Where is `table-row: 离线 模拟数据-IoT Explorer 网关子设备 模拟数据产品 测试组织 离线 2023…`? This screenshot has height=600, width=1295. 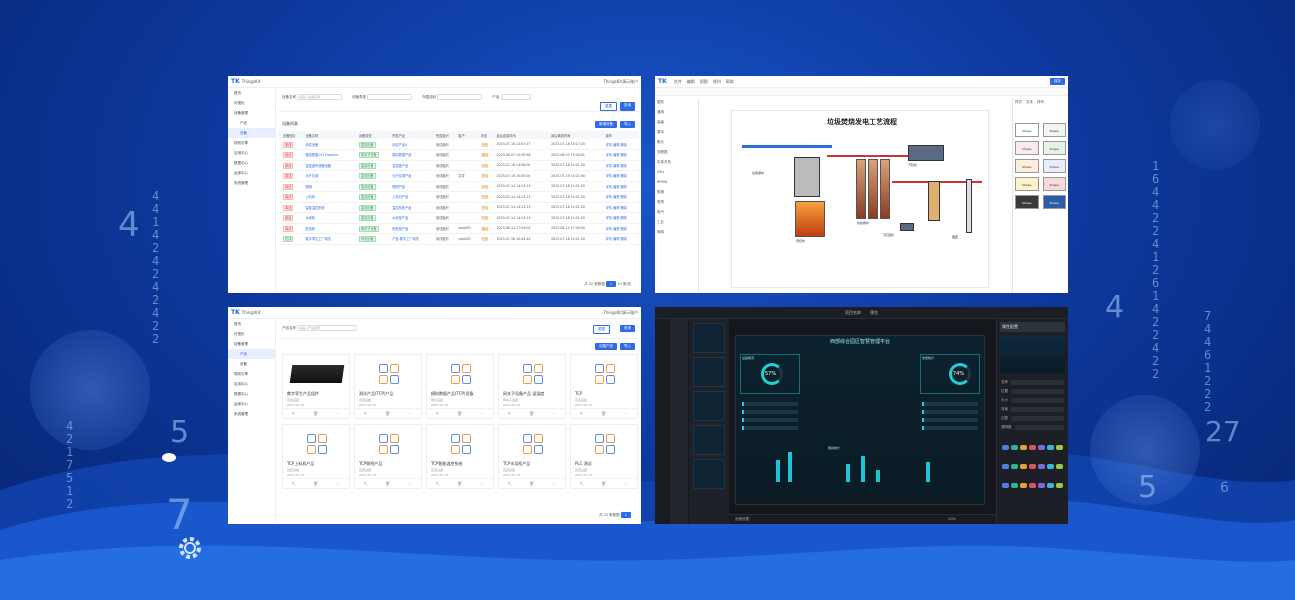
table-row: 离线 模拟数据-IoT Explorer 网关子设备 模拟数据产品 测试组织 离线 2023… is located at coordinates (458, 155).